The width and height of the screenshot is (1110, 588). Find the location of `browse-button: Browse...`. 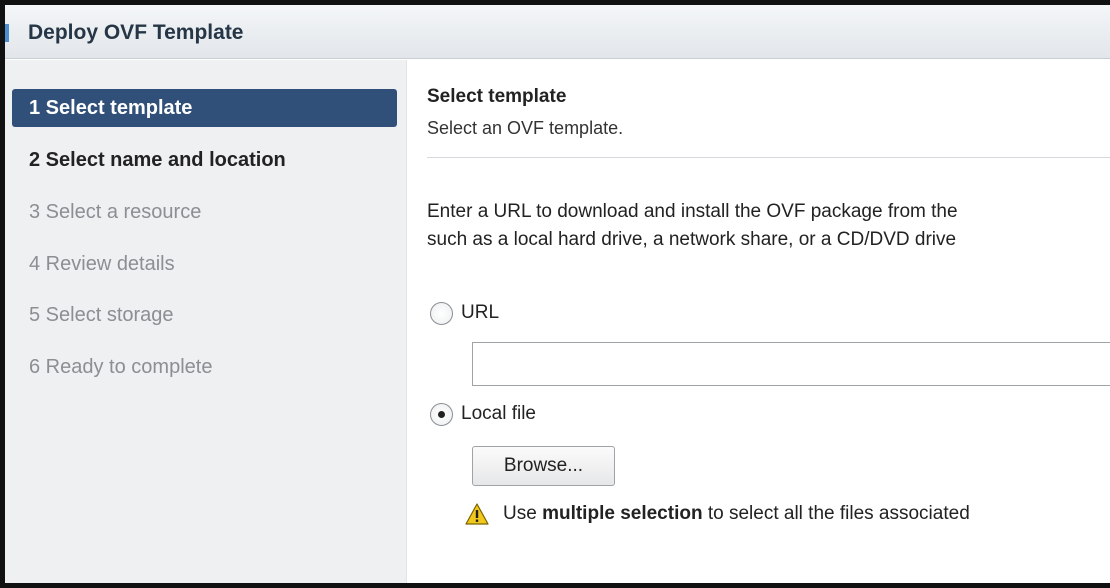

browse-button: Browse... is located at coordinates (543, 466).